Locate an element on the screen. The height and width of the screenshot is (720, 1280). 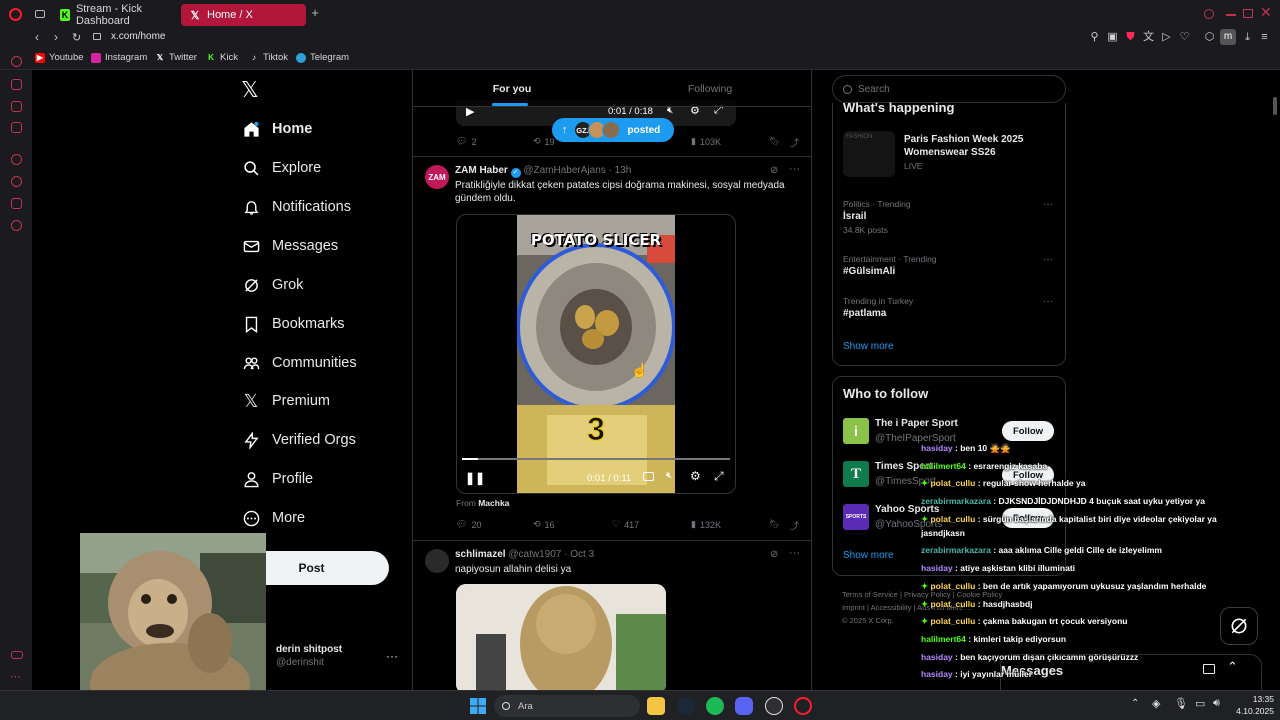
heart-icon: ♡ is located at coordinates (1184, 37).